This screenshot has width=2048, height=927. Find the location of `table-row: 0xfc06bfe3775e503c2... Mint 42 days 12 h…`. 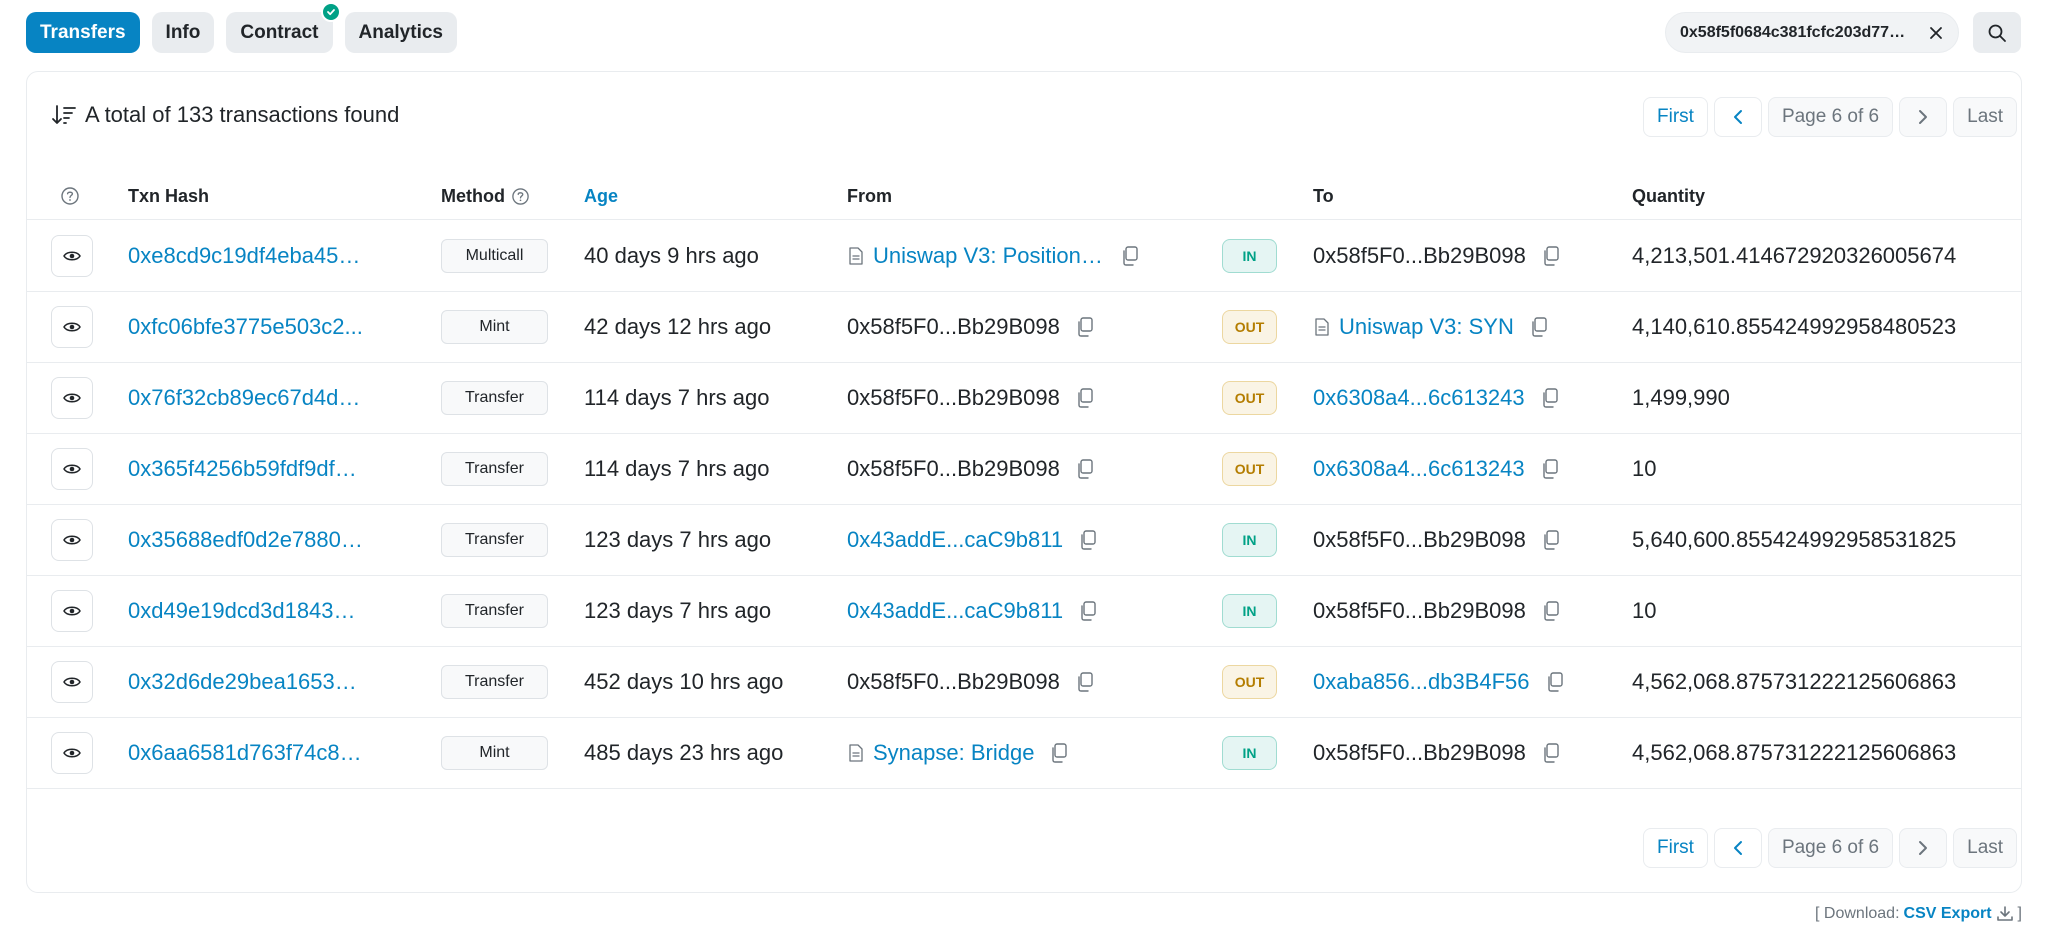

table-row: 0xfc06bfe3775e503c2... Mint 42 days 12 h… is located at coordinates (1024, 327).